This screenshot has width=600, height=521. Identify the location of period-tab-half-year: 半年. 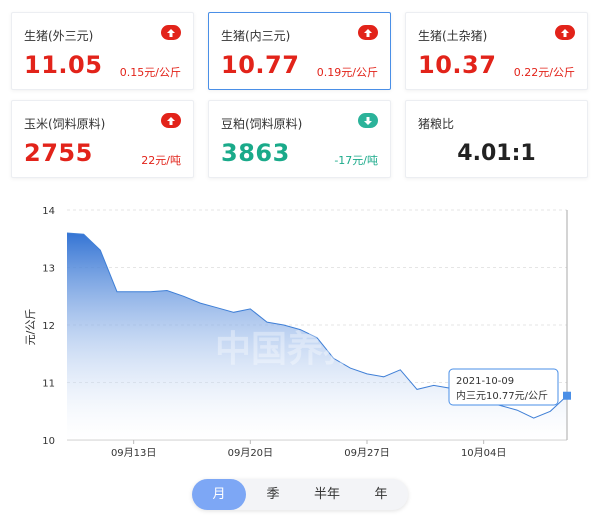
(327, 494).